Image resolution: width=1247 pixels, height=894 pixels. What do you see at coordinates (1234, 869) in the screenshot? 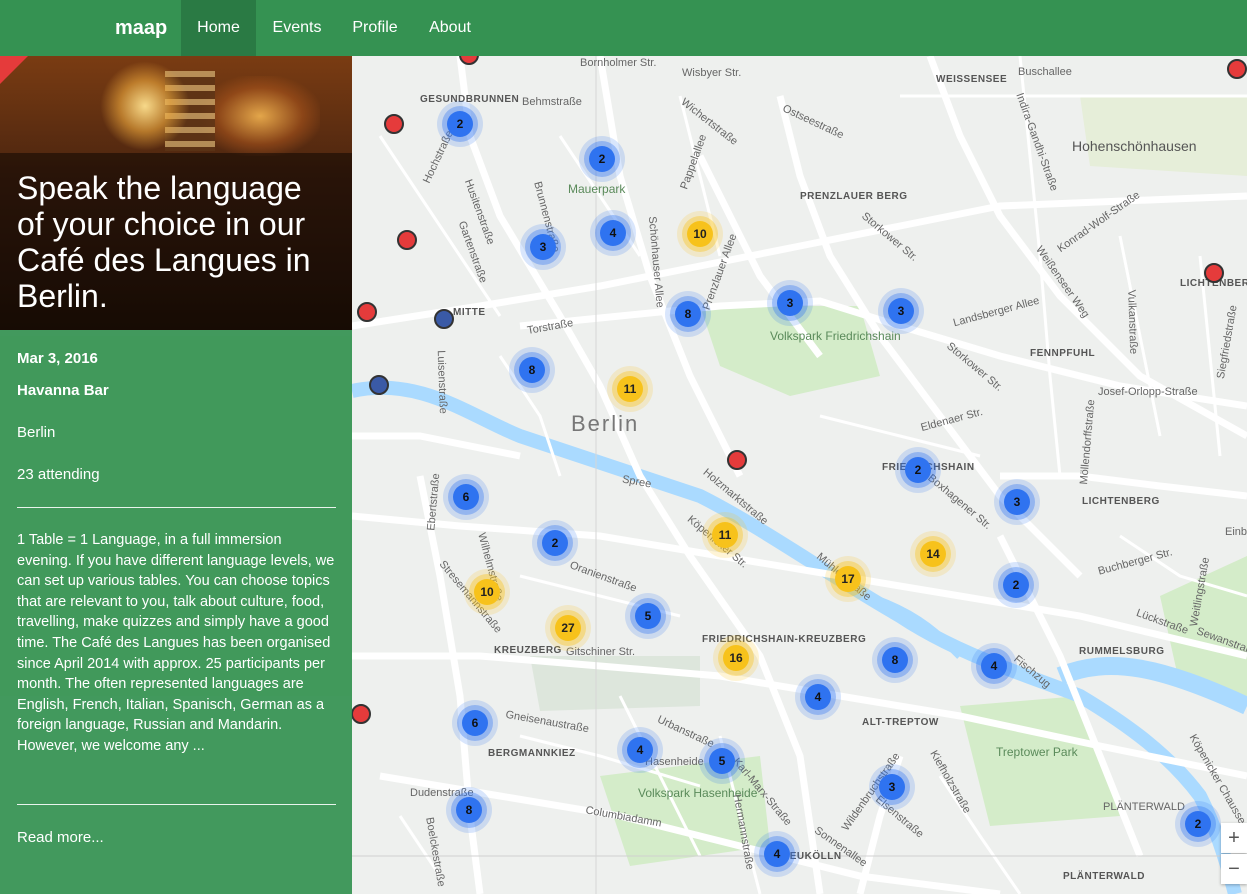
I see `zoom-out-button: −` at bounding box center [1234, 869].